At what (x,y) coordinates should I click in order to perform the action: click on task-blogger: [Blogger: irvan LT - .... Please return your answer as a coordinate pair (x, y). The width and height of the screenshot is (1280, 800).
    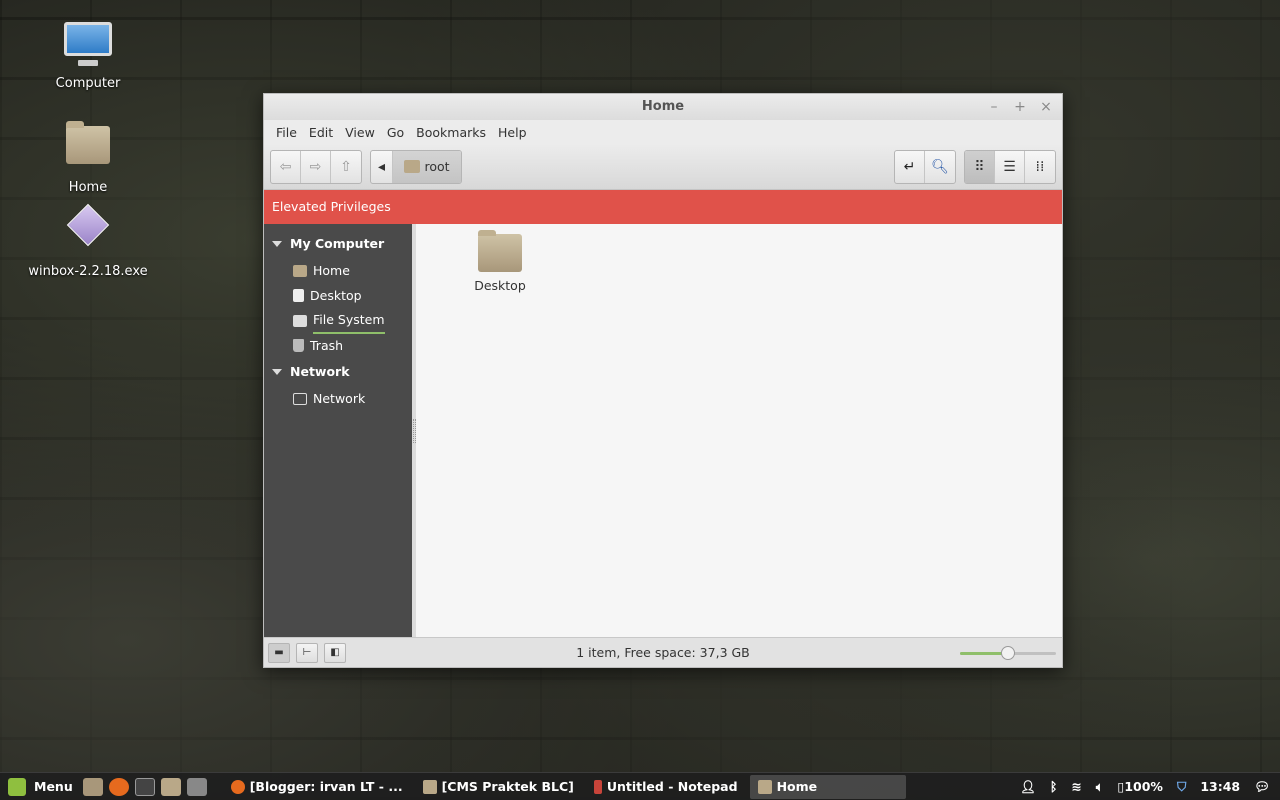
    Looking at the image, I should click on (317, 787).